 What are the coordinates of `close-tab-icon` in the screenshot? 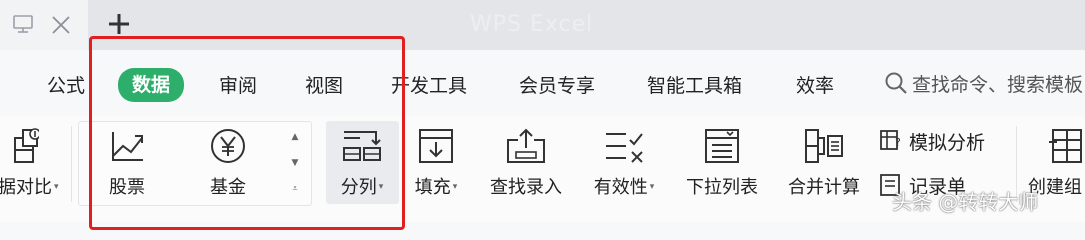 It's located at (61, 27).